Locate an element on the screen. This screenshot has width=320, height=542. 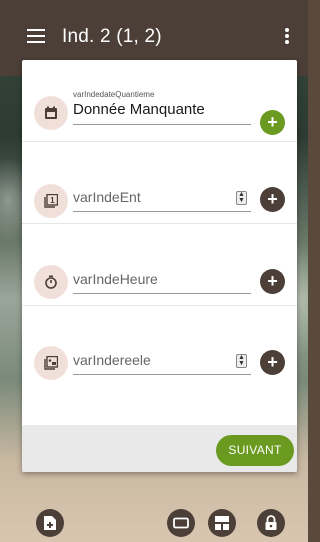
ent-field: varIndeEnt ▲ ▼ is located at coordinates (162, 199).